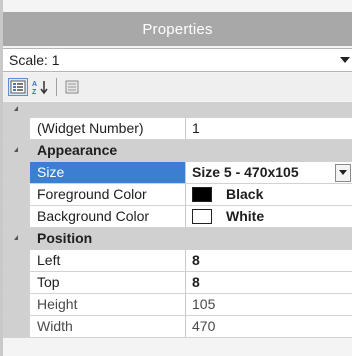 This screenshot has height=356, width=352. Describe the element at coordinates (177, 239) in the screenshot. I see `category-row-position: Position` at that location.